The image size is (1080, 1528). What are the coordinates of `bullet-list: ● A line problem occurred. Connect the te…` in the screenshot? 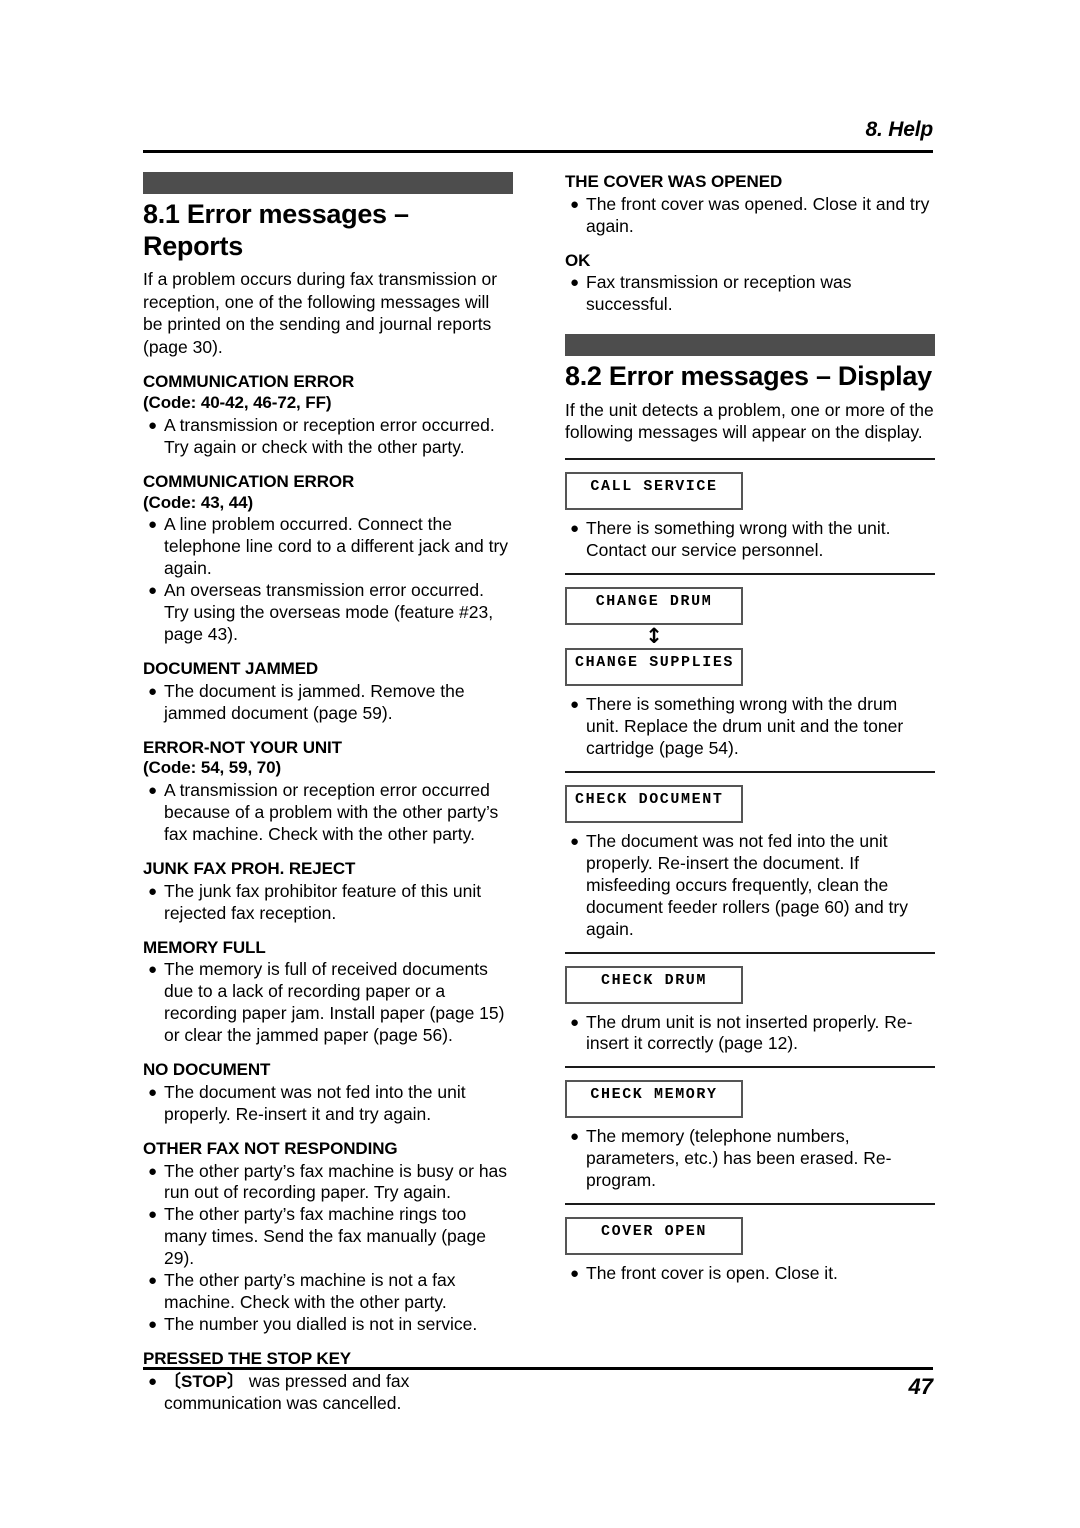 It's located at (328, 580).